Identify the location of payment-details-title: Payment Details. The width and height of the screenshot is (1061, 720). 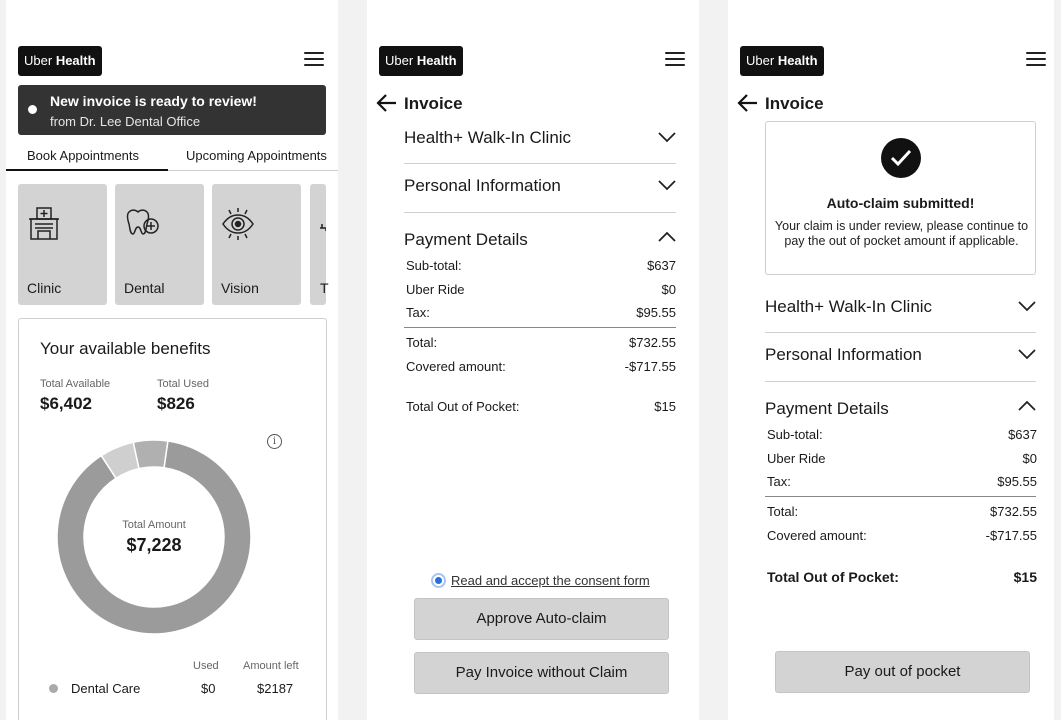
(827, 408).